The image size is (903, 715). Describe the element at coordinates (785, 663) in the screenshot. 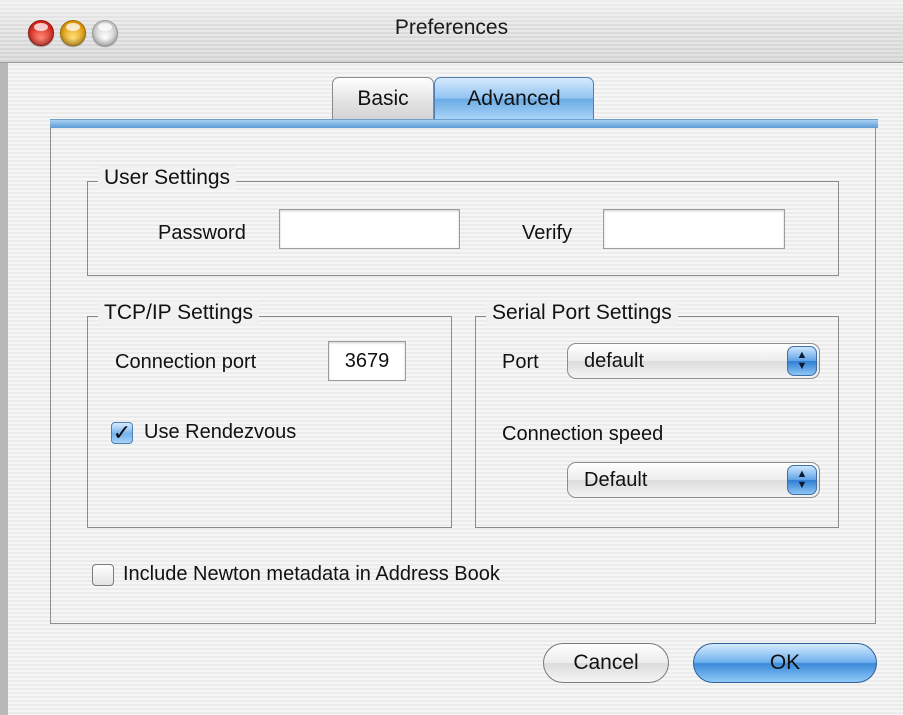

I see `ok-button: OK` at that location.